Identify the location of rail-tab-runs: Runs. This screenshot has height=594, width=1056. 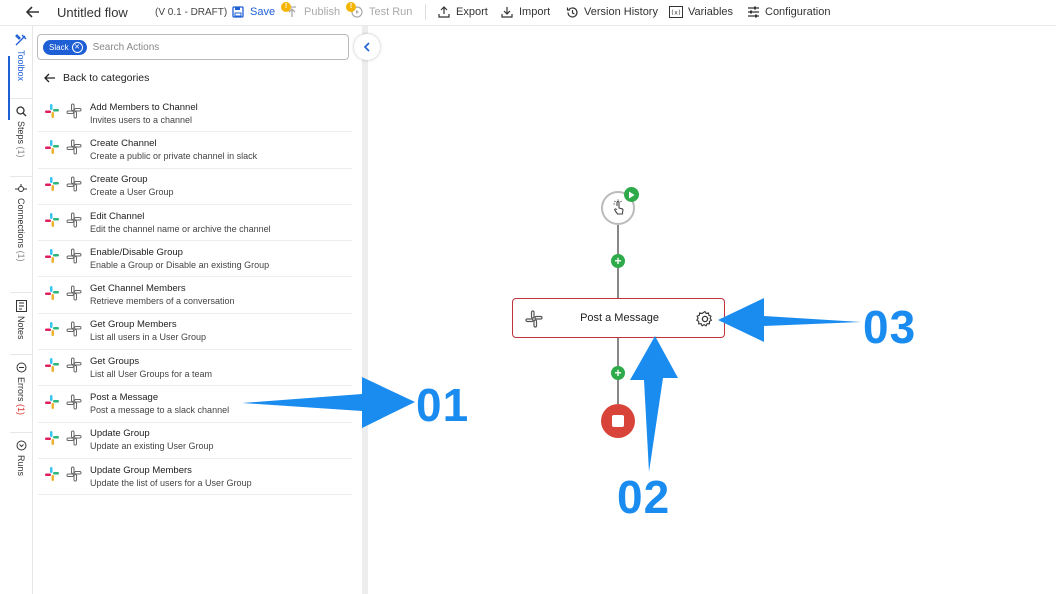
(21, 458).